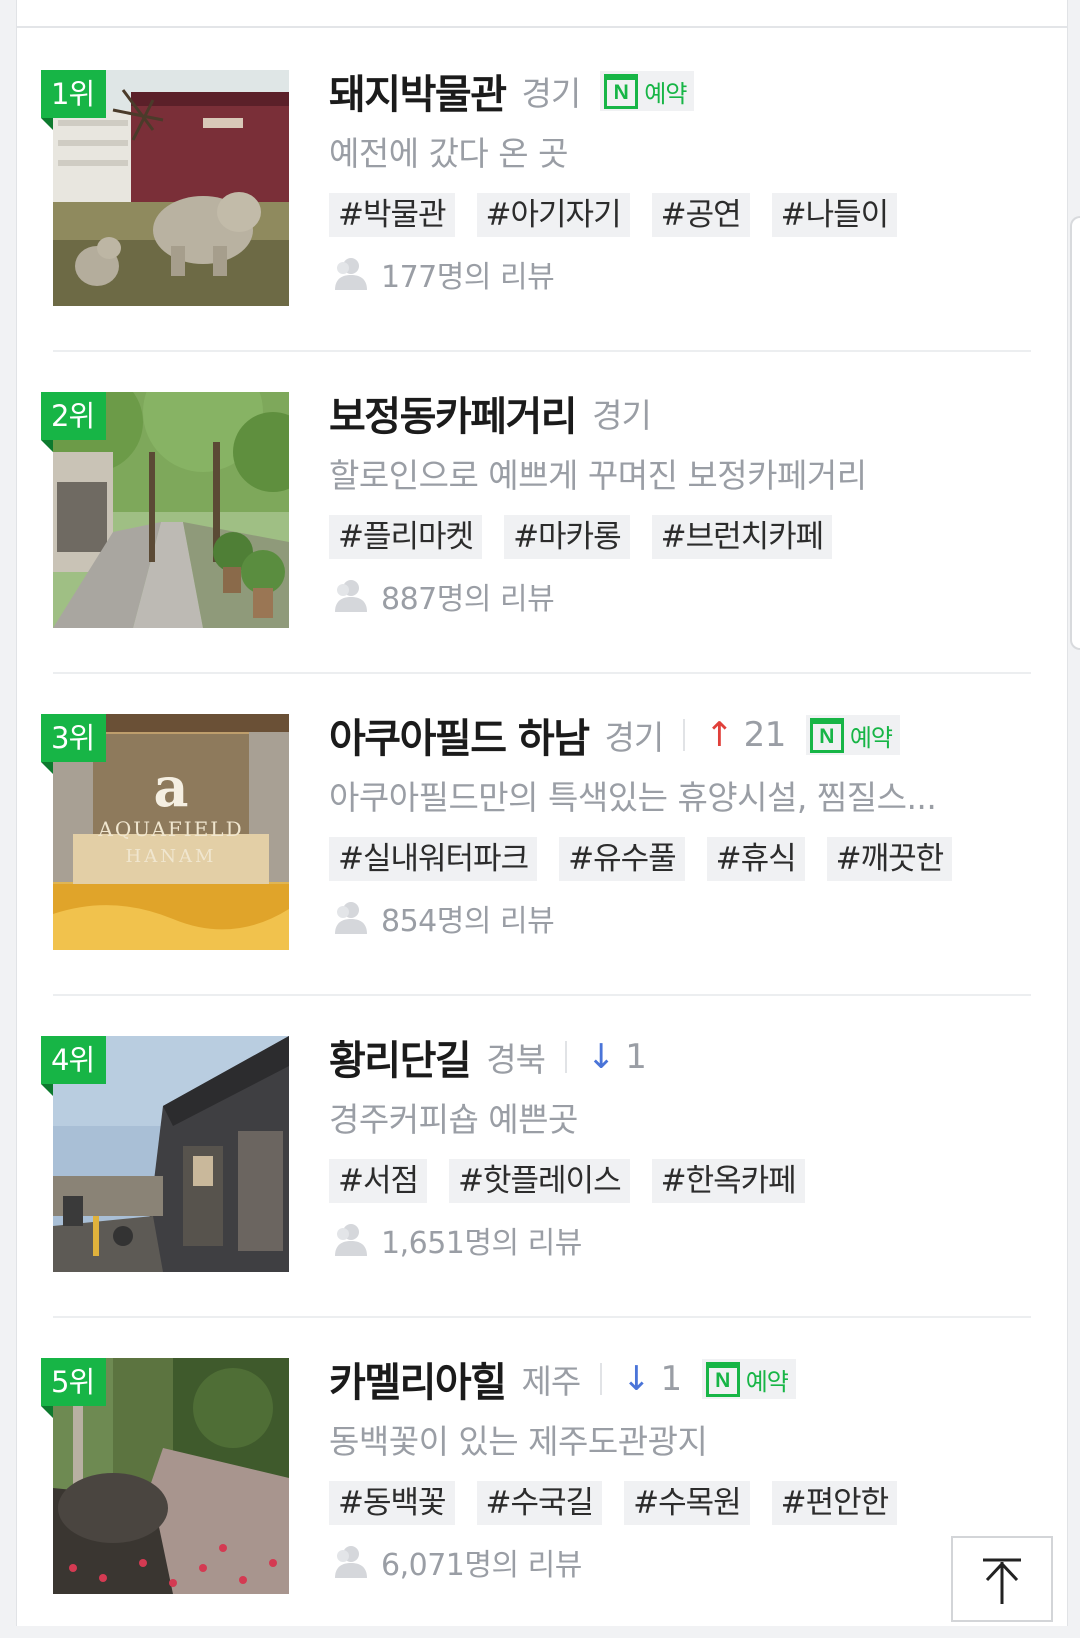  I want to click on place-description: 동백꽃이 있는 제주도관광지, so click(518, 1441).